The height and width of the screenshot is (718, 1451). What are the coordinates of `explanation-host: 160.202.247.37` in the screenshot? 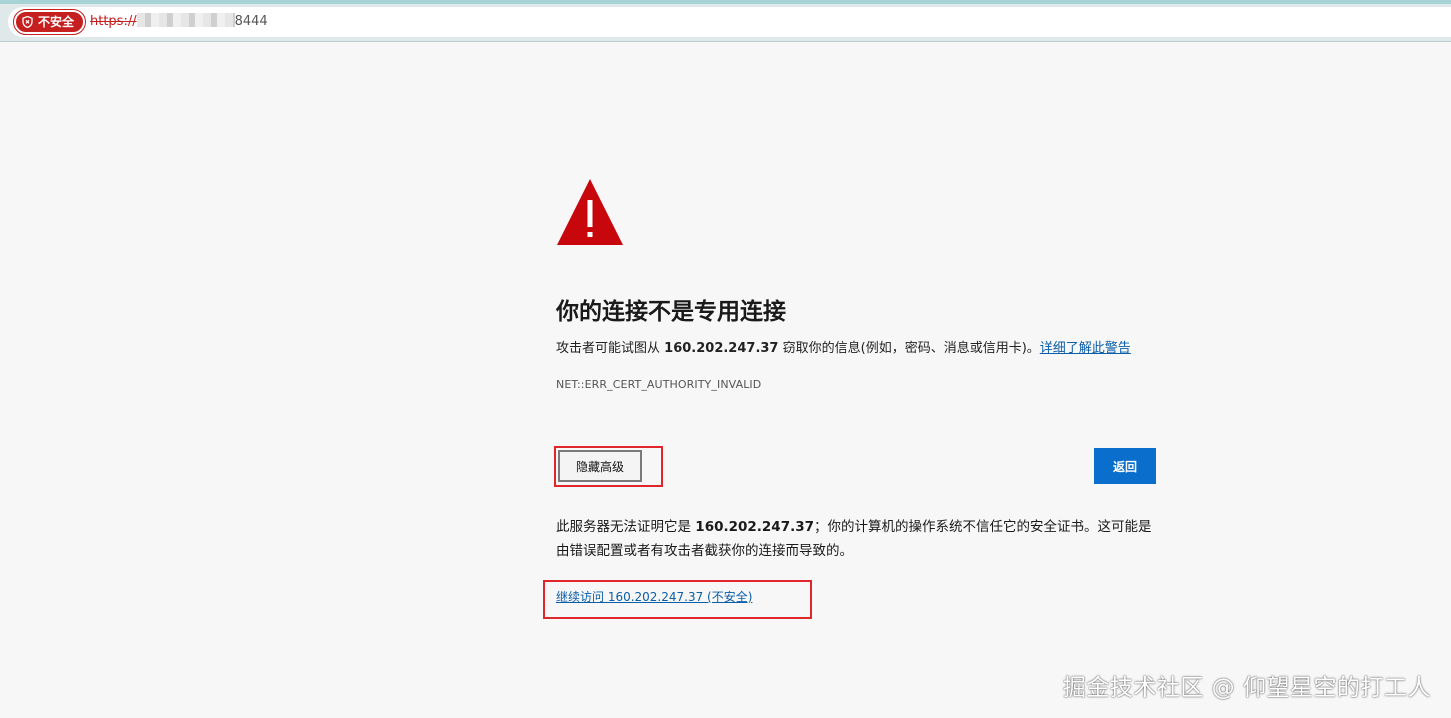 It's located at (755, 527).